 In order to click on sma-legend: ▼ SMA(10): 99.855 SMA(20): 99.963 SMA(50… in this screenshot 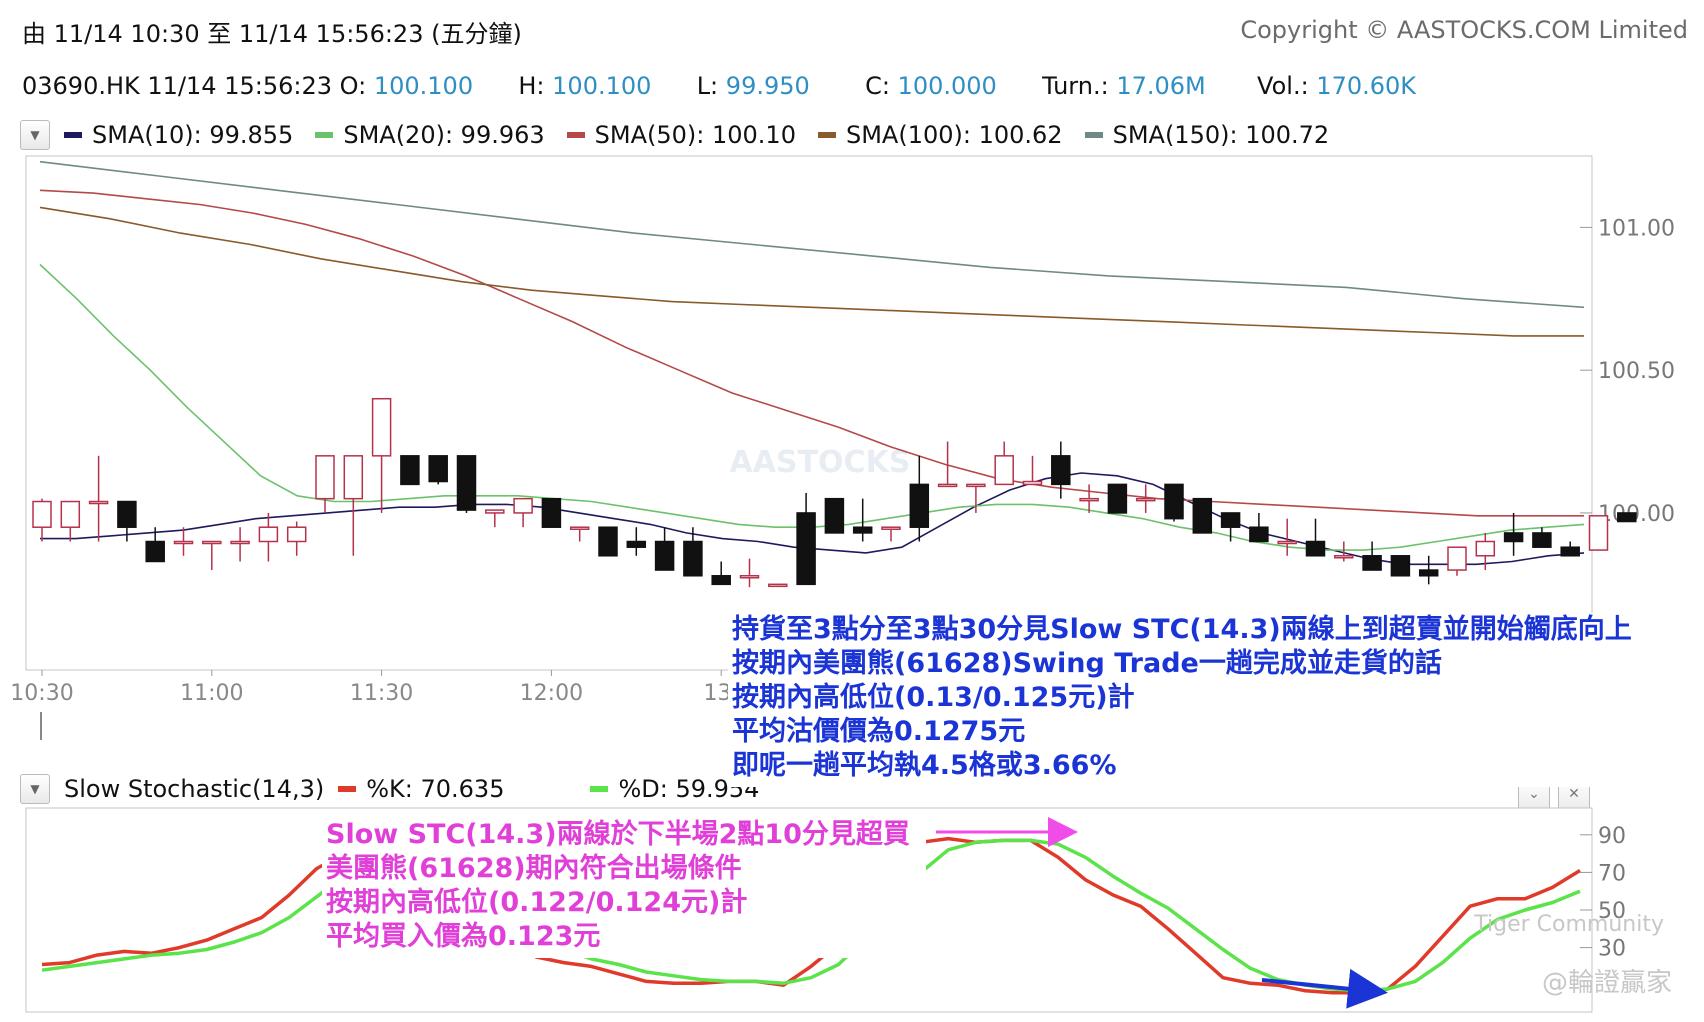, I will do `click(685, 135)`.